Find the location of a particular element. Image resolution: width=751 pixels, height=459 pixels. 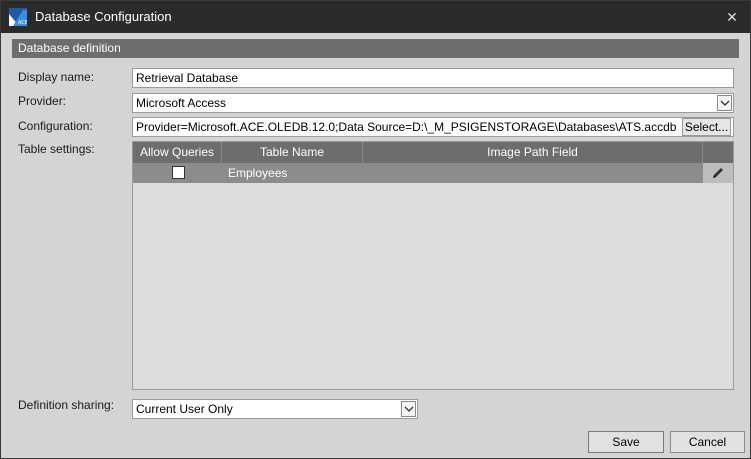

definition-sharing-label: Definition sharing: is located at coordinates (66, 405).